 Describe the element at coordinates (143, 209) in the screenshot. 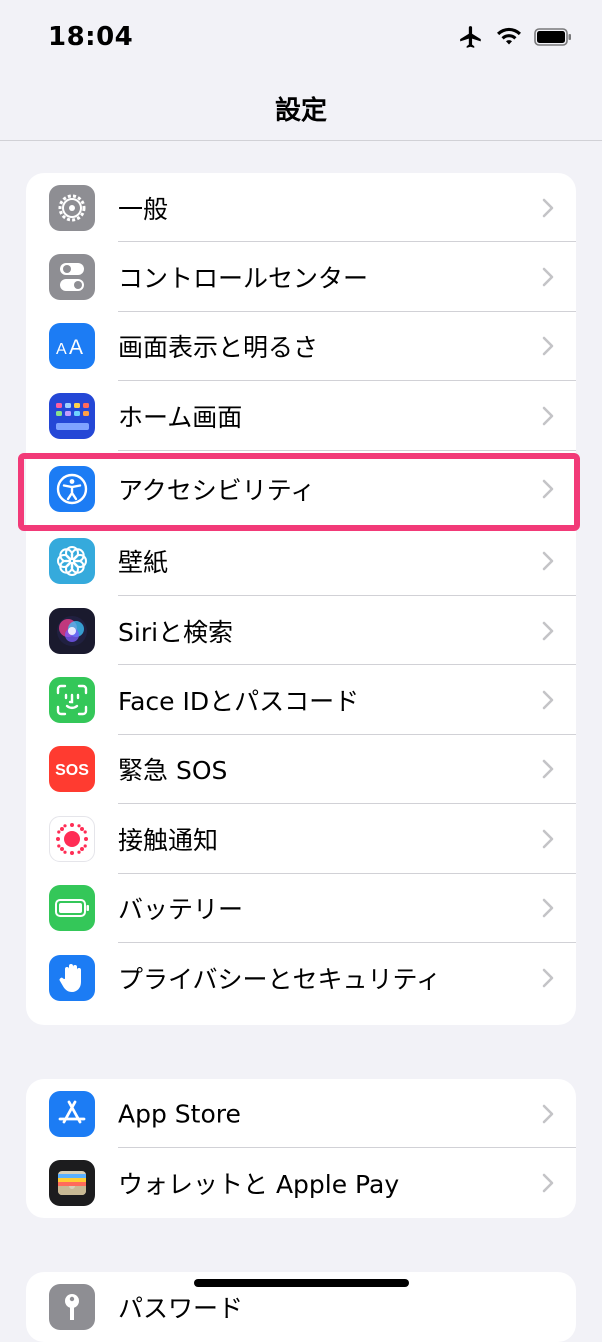

I see `settings-row-label: 一般` at that location.